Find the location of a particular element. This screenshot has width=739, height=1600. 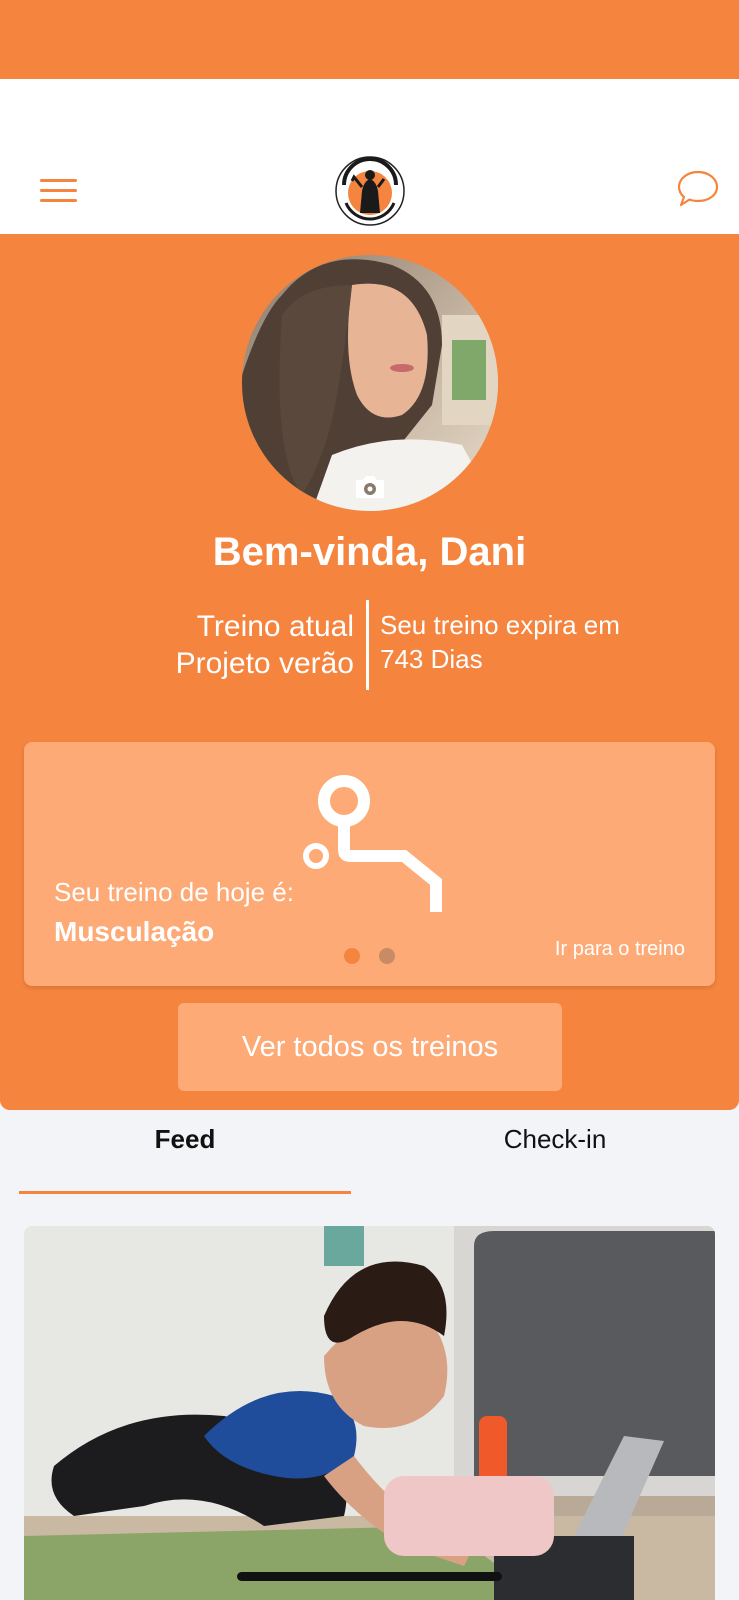

tab-check-in: Check-in is located at coordinates (555, 1139).